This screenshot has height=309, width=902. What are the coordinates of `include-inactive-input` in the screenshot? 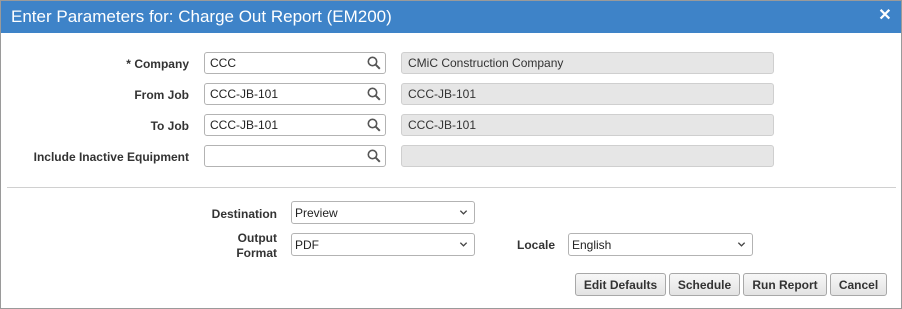 It's located at (283, 156).